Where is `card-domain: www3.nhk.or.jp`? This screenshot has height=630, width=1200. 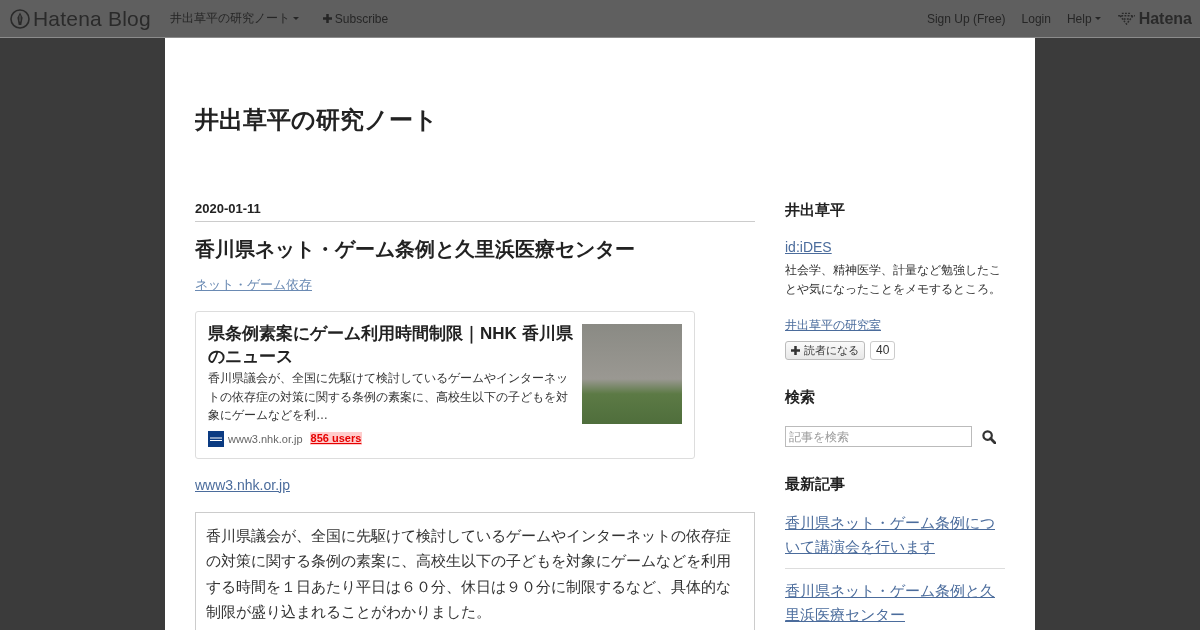 card-domain: www3.nhk.or.jp is located at coordinates (265, 439).